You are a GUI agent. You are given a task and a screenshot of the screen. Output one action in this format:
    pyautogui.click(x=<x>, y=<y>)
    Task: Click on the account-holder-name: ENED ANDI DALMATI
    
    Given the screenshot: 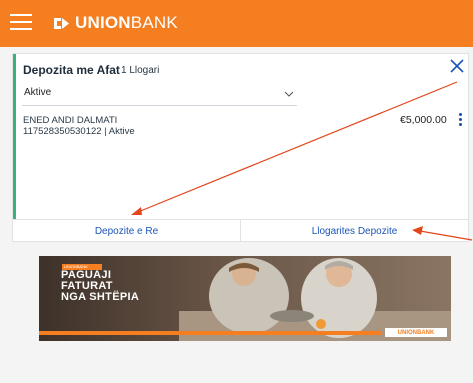 What is the action you would take?
    pyautogui.click(x=70, y=120)
    